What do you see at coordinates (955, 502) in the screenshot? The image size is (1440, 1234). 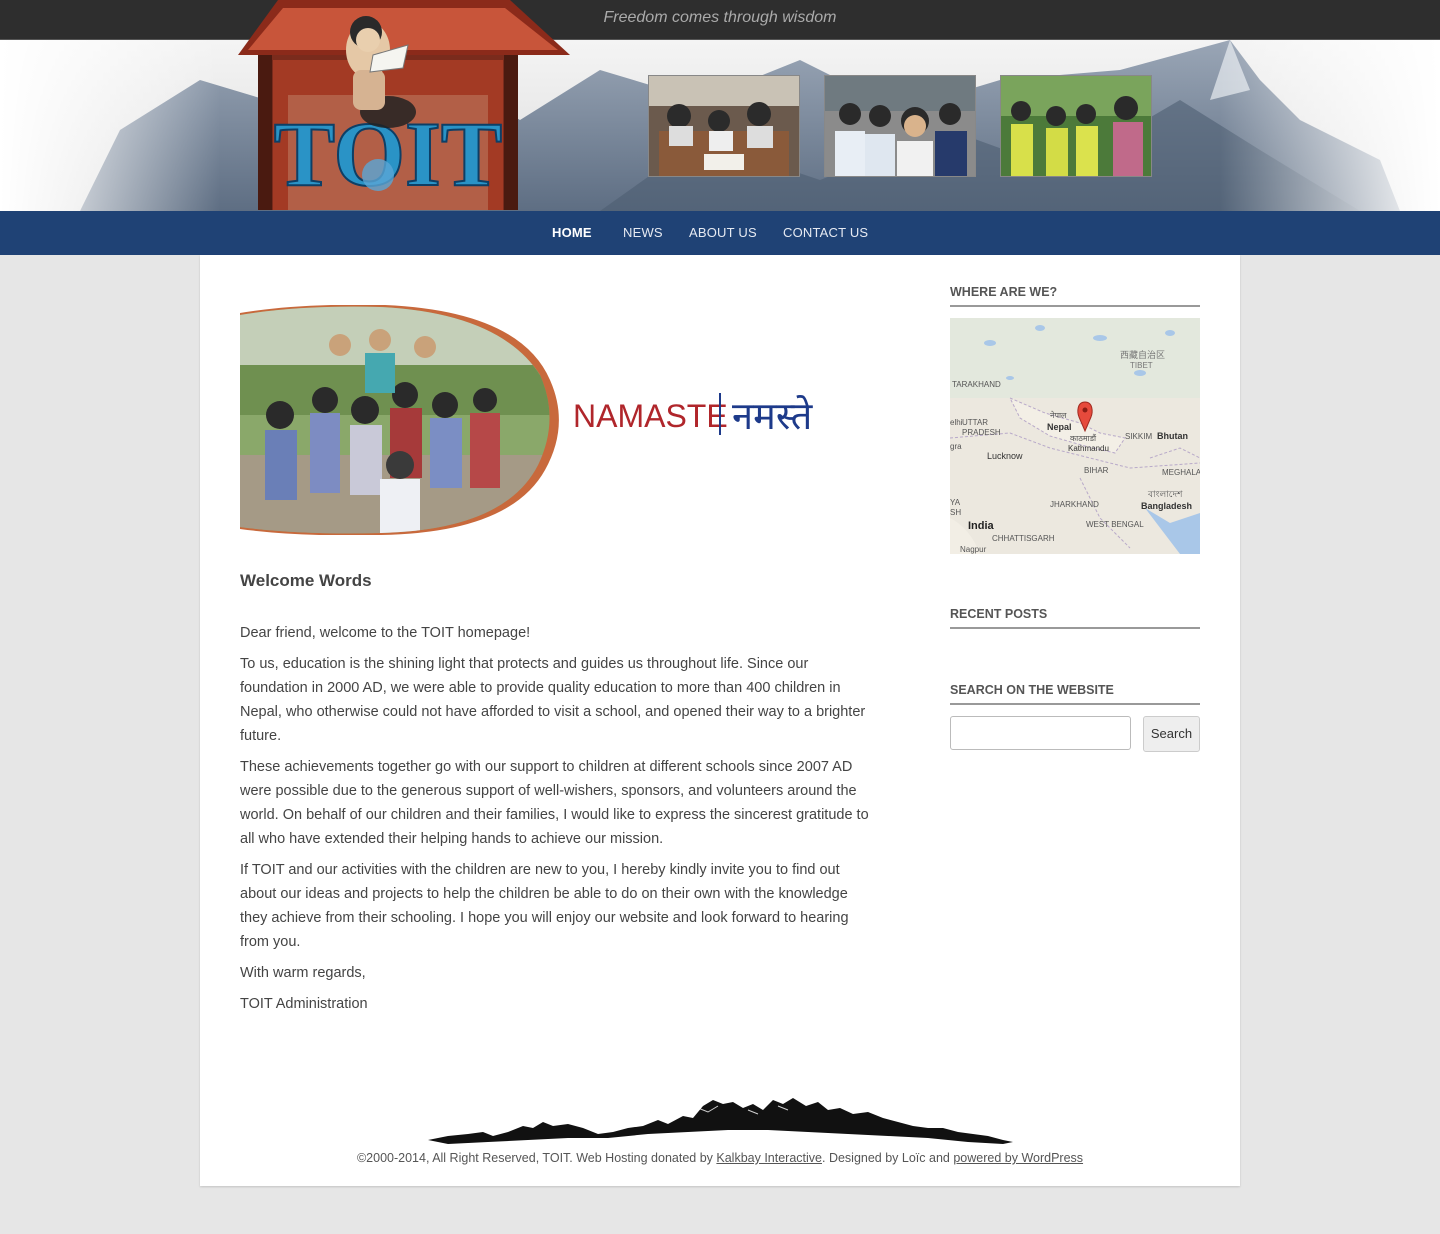 I see `svg-text: YA` at bounding box center [955, 502].